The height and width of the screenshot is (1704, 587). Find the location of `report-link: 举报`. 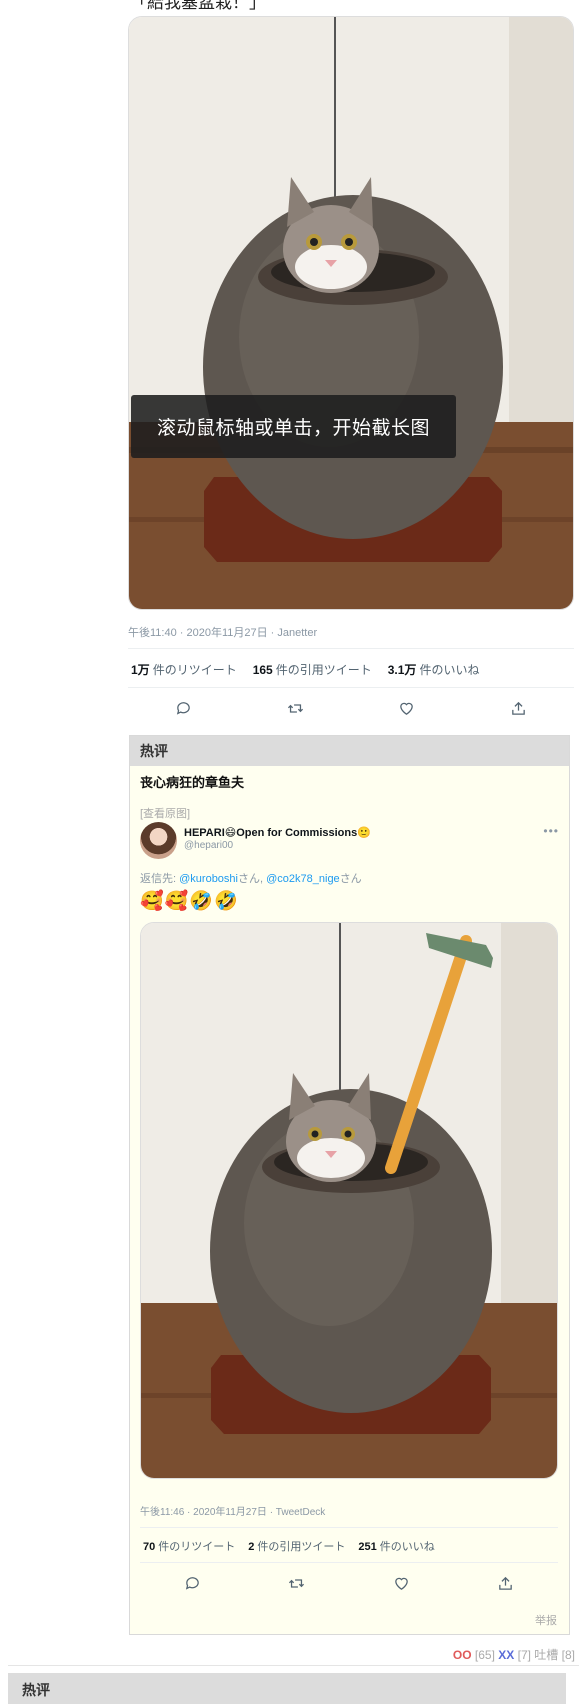

report-link: 举报 is located at coordinates (546, 1620).